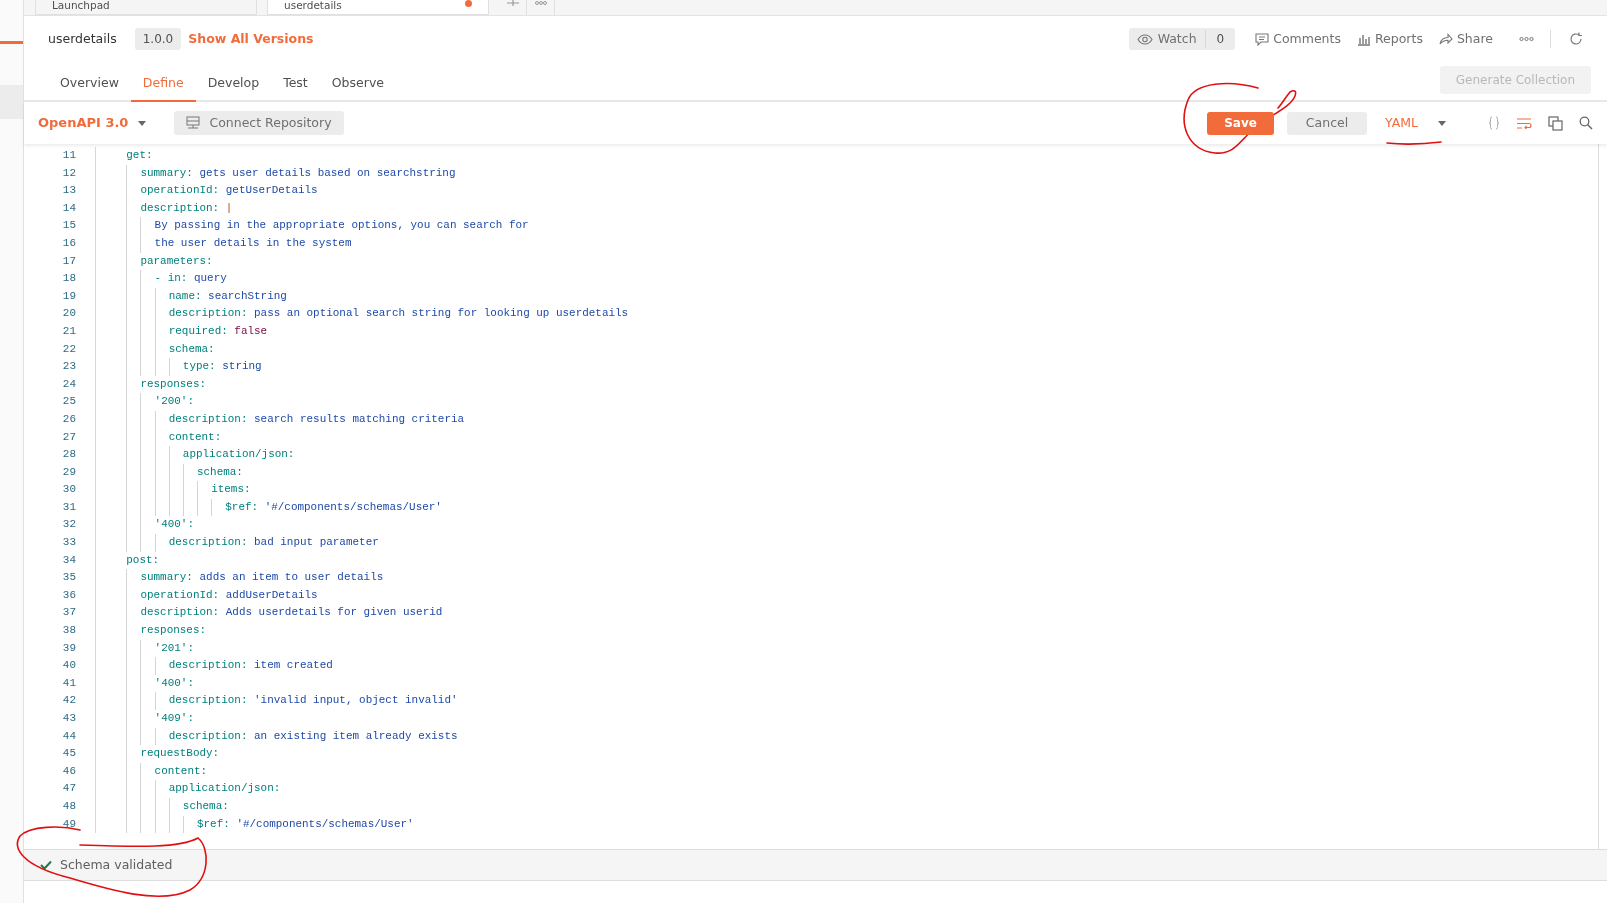 This screenshot has width=1607, height=903. I want to click on line-number: 37, so click(68, 613).